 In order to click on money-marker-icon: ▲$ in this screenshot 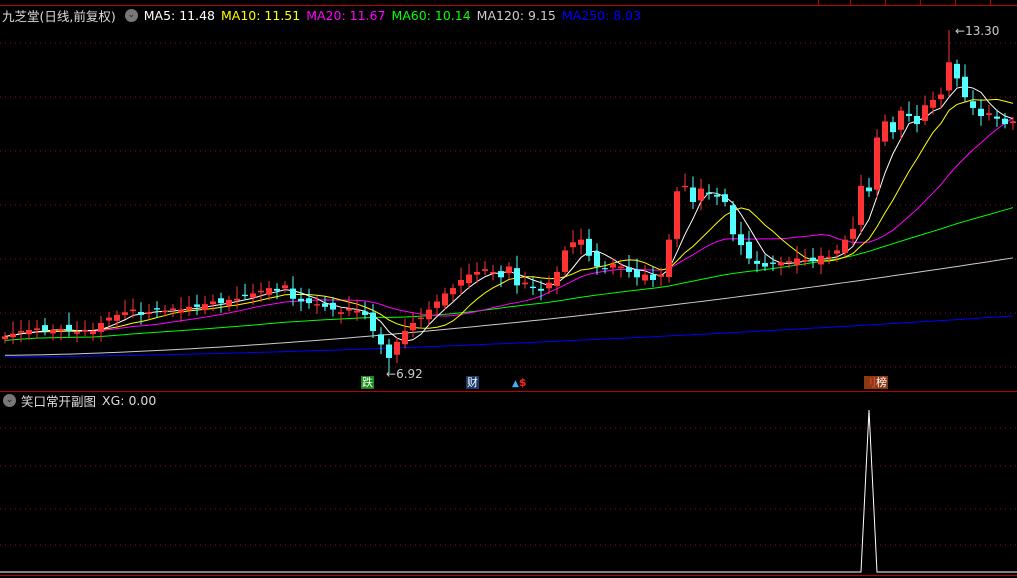, I will do `click(519, 382)`.